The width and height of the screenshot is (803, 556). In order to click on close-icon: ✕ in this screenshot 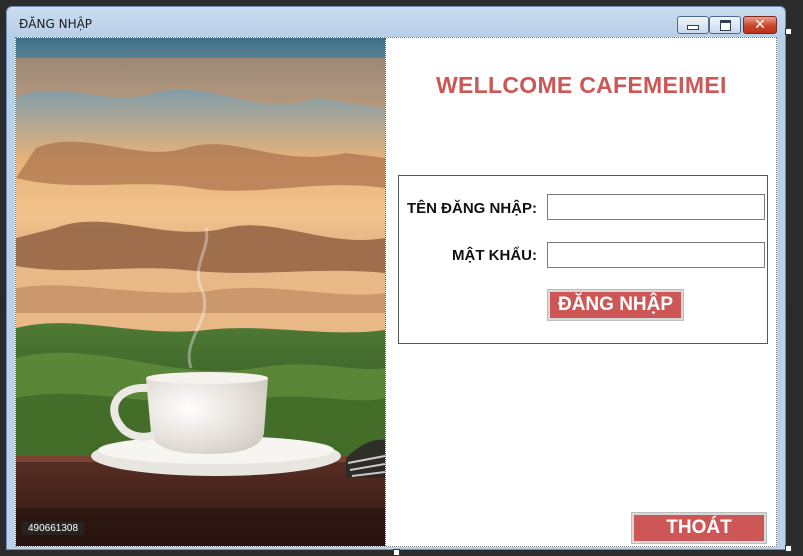, I will do `click(760, 25)`.